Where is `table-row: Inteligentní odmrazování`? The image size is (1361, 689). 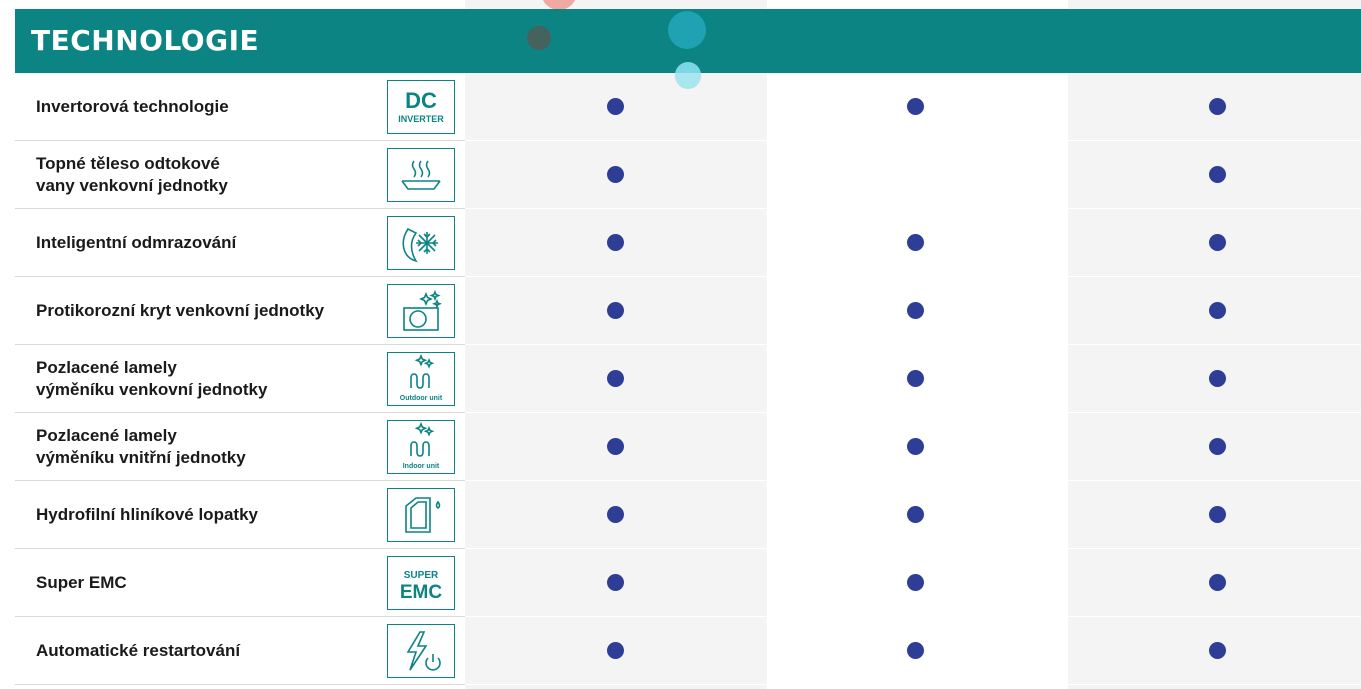 table-row: Inteligentní odmrazování is located at coordinates (688, 243).